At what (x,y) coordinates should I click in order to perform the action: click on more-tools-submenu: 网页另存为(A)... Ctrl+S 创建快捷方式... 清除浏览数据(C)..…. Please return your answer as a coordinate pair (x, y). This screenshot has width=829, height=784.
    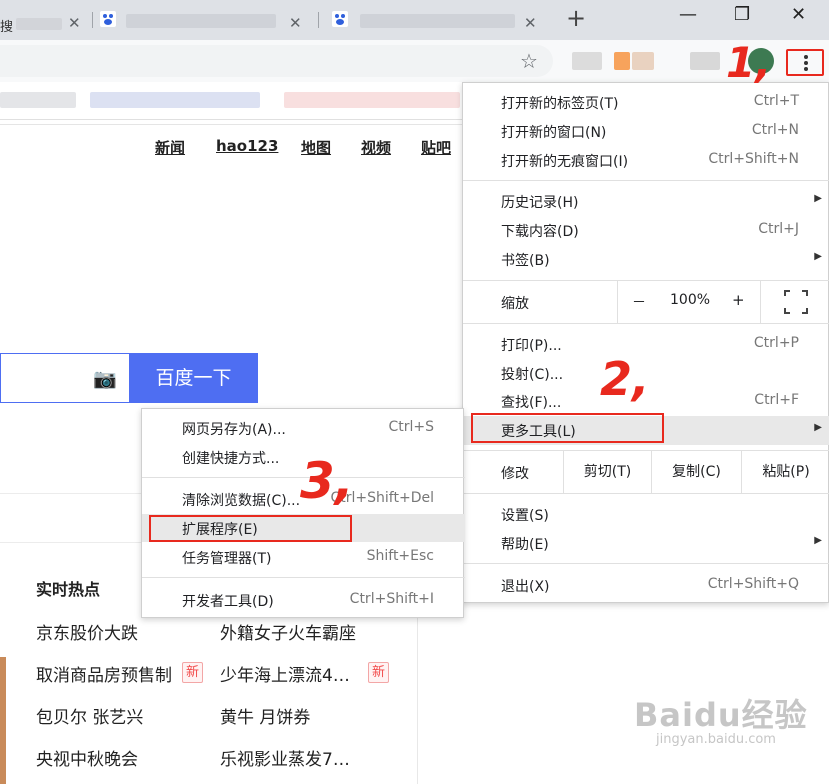
    Looking at the image, I should click on (303, 513).